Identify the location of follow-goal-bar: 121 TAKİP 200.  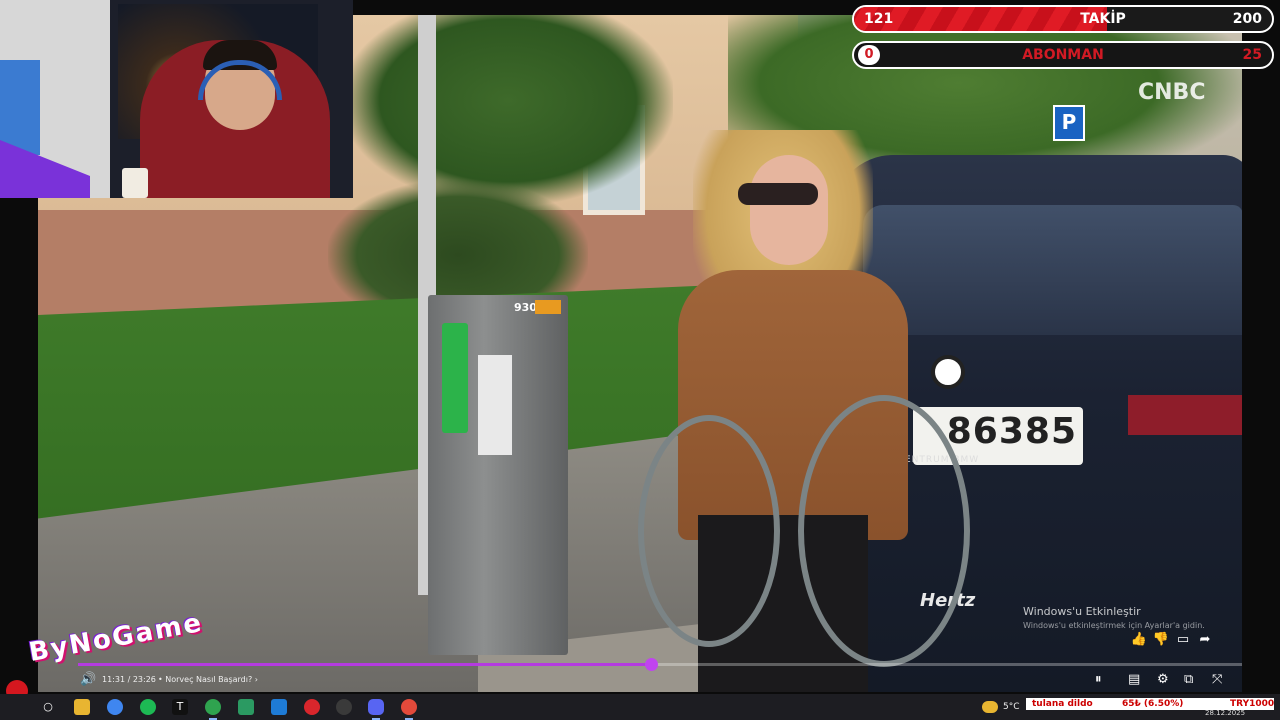
(1063, 19).